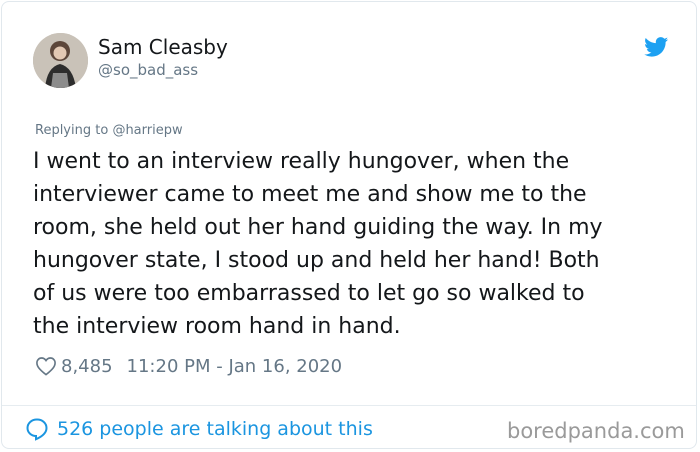 The width and height of the screenshot is (700, 452). What do you see at coordinates (37, 429) in the screenshot?
I see `speech-bubble-icon` at bounding box center [37, 429].